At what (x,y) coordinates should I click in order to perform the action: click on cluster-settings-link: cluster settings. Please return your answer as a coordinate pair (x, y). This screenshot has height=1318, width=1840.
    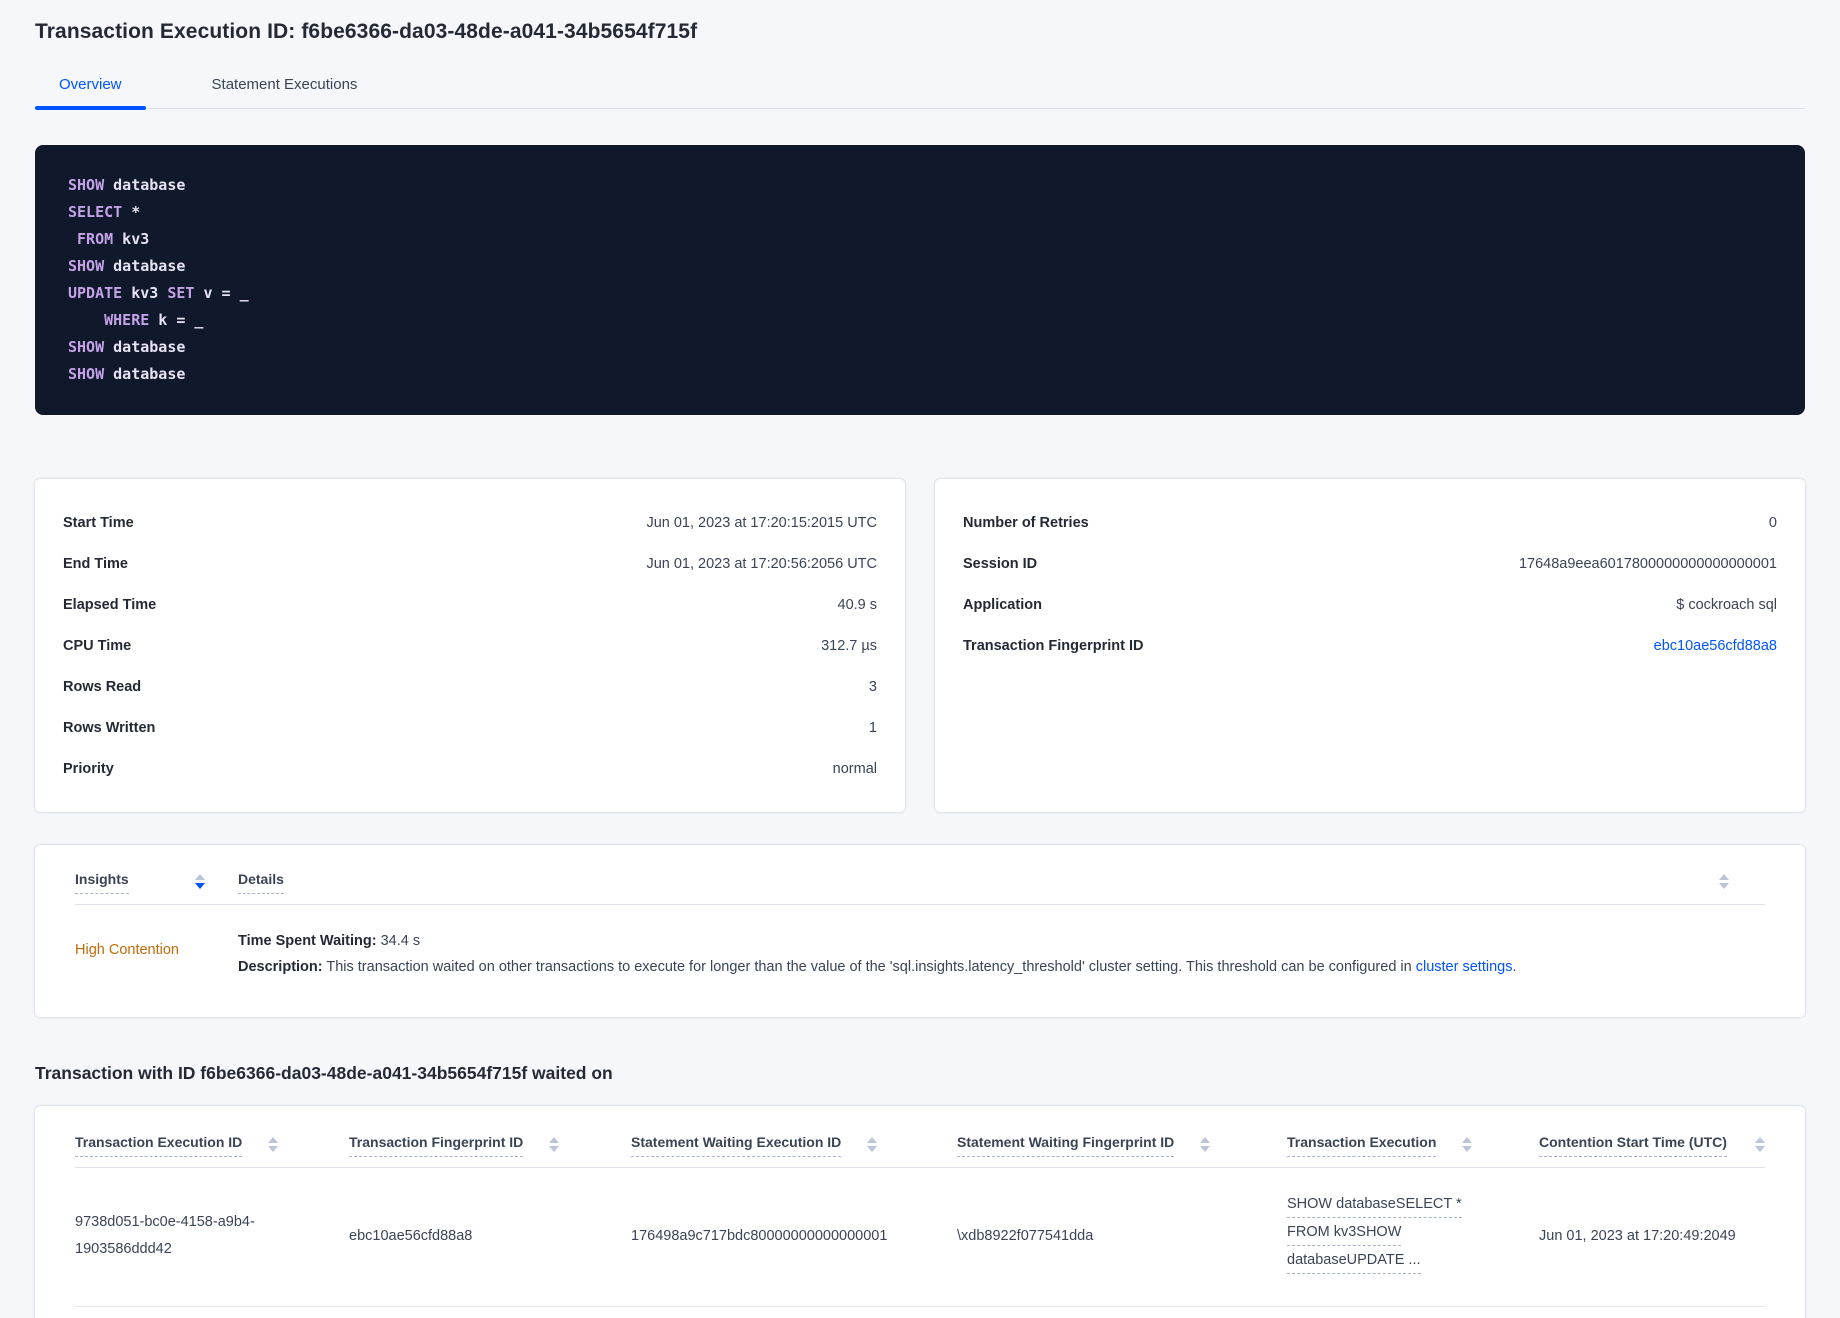
    Looking at the image, I should click on (1464, 967).